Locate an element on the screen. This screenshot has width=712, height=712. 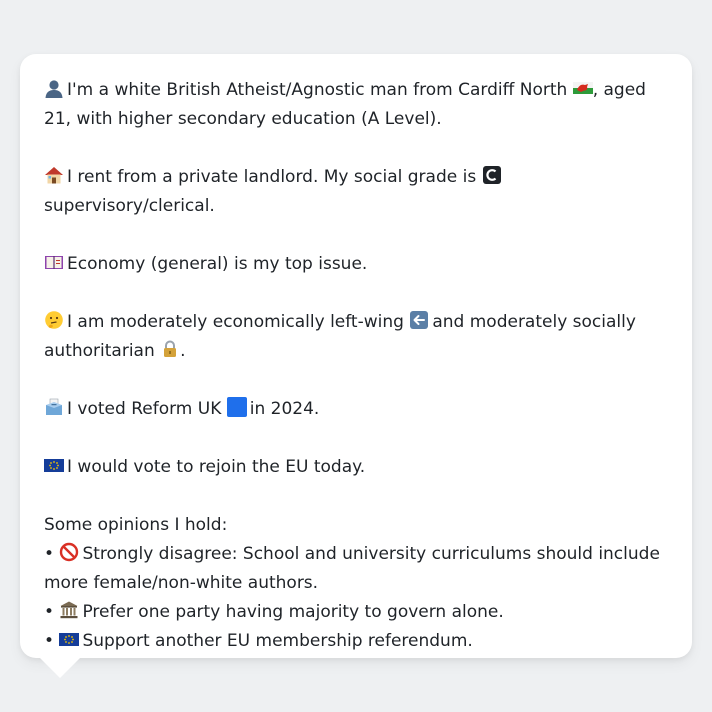
left-arrow-icon is located at coordinates (419, 320).